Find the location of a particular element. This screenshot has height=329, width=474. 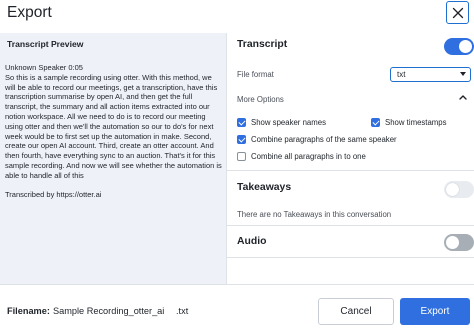

export-button: Export is located at coordinates (435, 311).